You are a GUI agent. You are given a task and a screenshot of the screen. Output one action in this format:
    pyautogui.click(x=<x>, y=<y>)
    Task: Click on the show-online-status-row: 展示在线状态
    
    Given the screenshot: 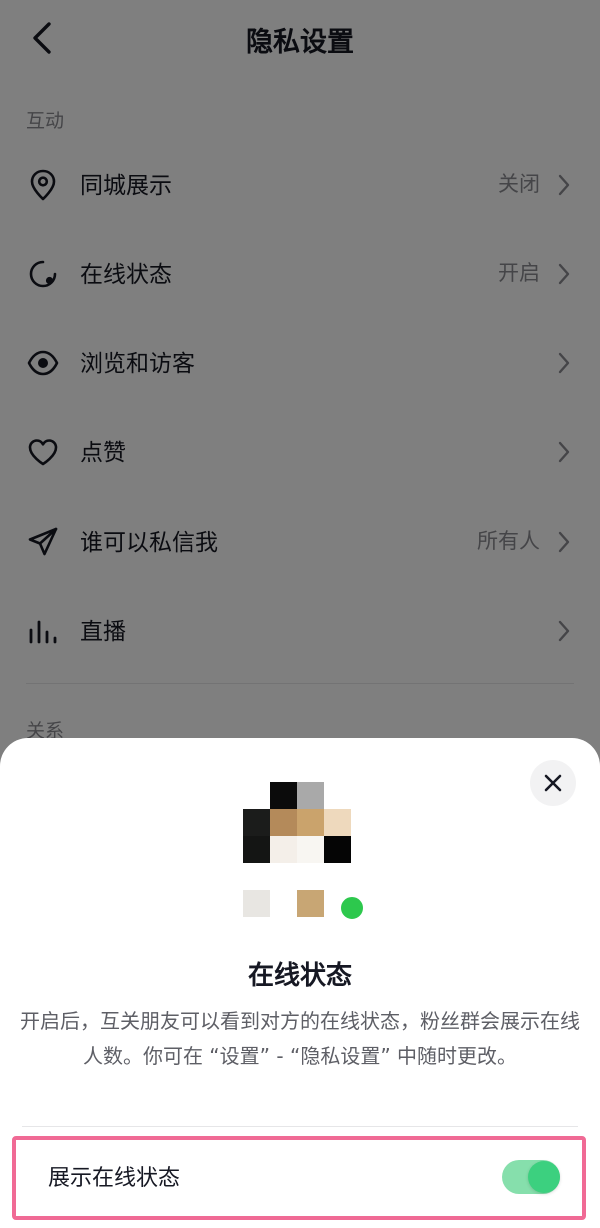 What is the action you would take?
    pyautogui.click(x=299, y=1178)
    